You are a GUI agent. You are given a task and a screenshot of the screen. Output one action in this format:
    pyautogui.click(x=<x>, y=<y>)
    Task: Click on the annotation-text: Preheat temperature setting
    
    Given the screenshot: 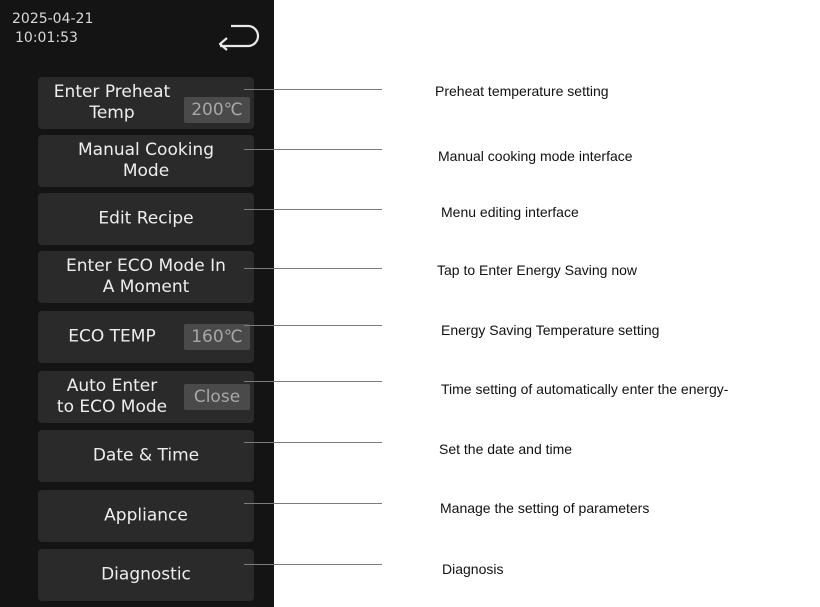 What is the action you would take?
    pyautogui.click(x=522, y=91)
    